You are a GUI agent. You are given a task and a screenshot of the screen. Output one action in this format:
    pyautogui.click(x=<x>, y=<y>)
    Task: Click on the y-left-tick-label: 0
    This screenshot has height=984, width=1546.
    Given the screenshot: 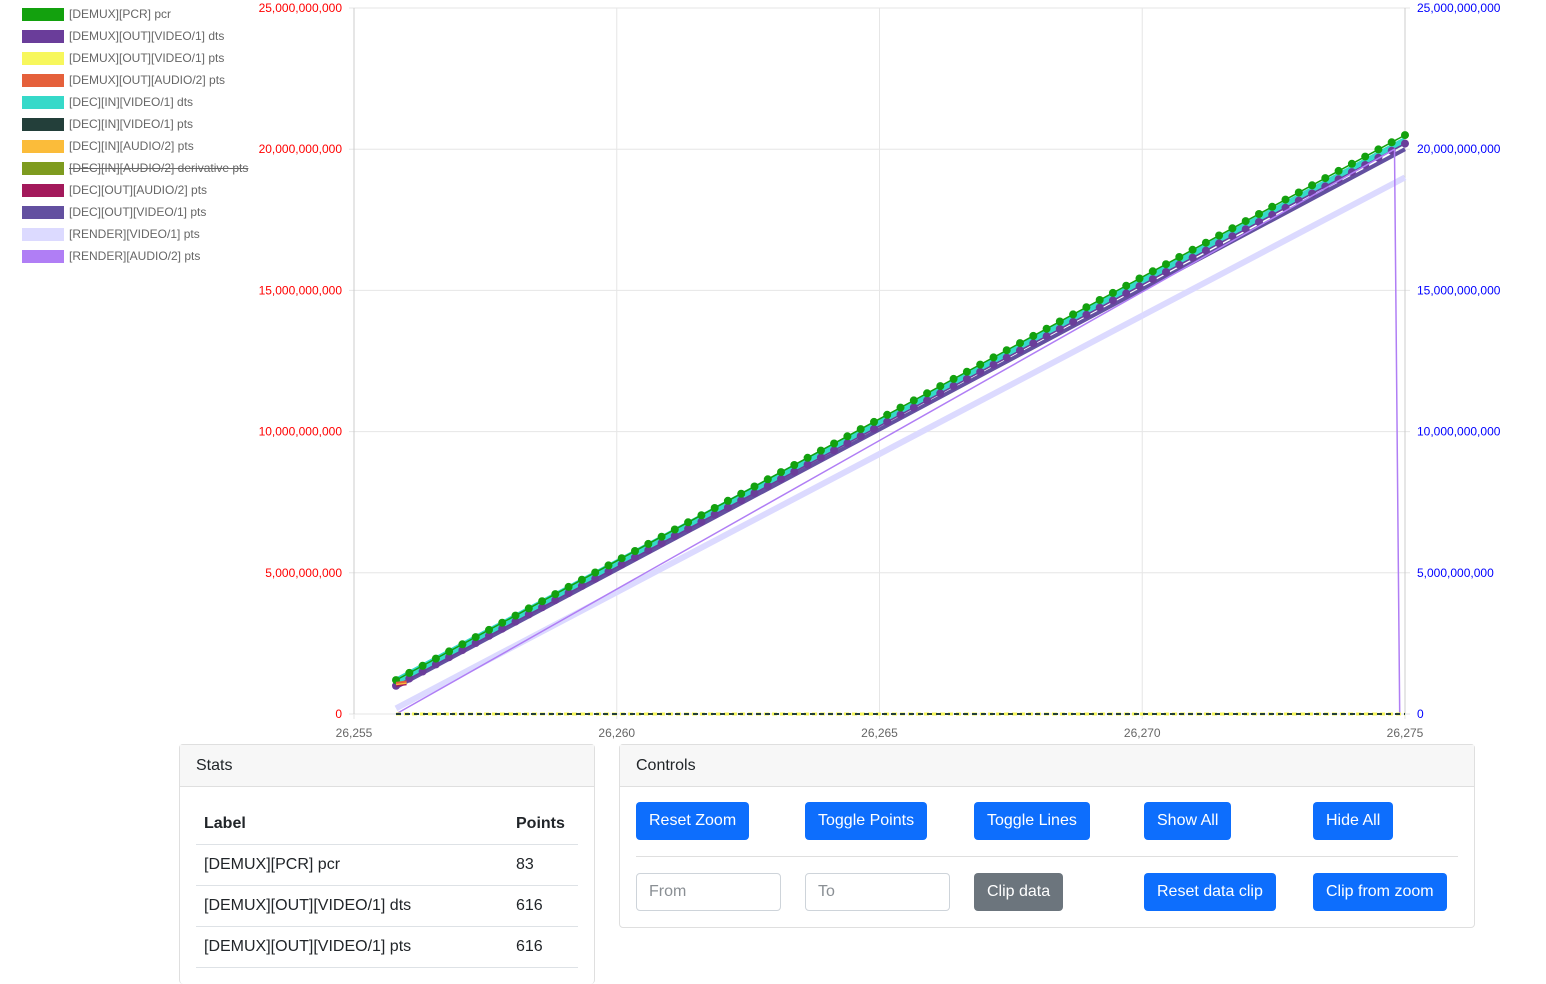 What is the action you would take?
    pyautogui.click(x=338, y=714)
    